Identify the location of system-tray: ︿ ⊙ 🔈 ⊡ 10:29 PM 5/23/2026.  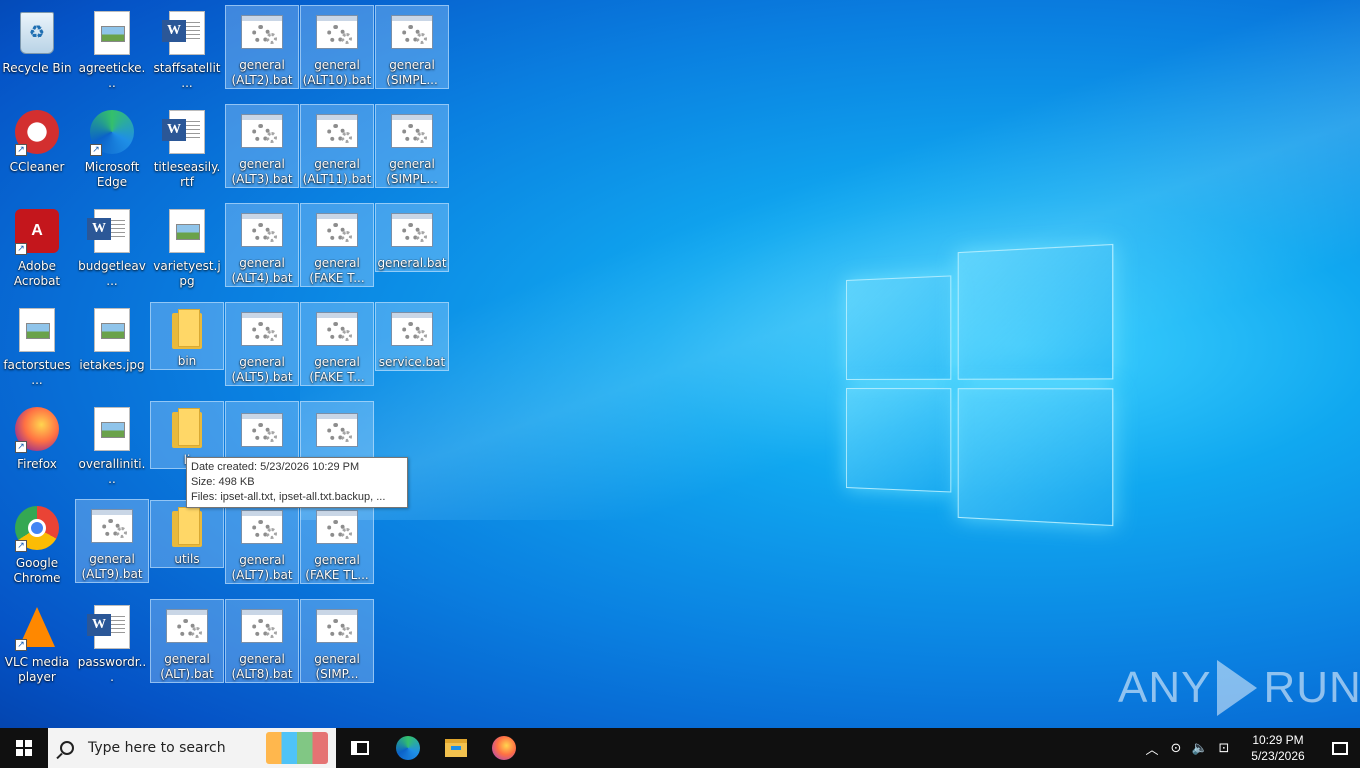
(1250, 748).